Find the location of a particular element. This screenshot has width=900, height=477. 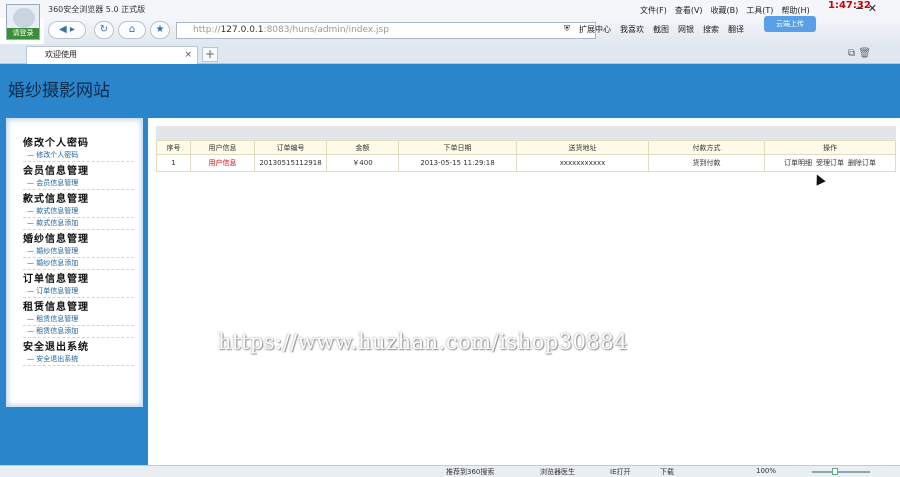

tab-bar: 欢迎使用 × + ⧉ 🗑 is located at coordinates (450, 54).